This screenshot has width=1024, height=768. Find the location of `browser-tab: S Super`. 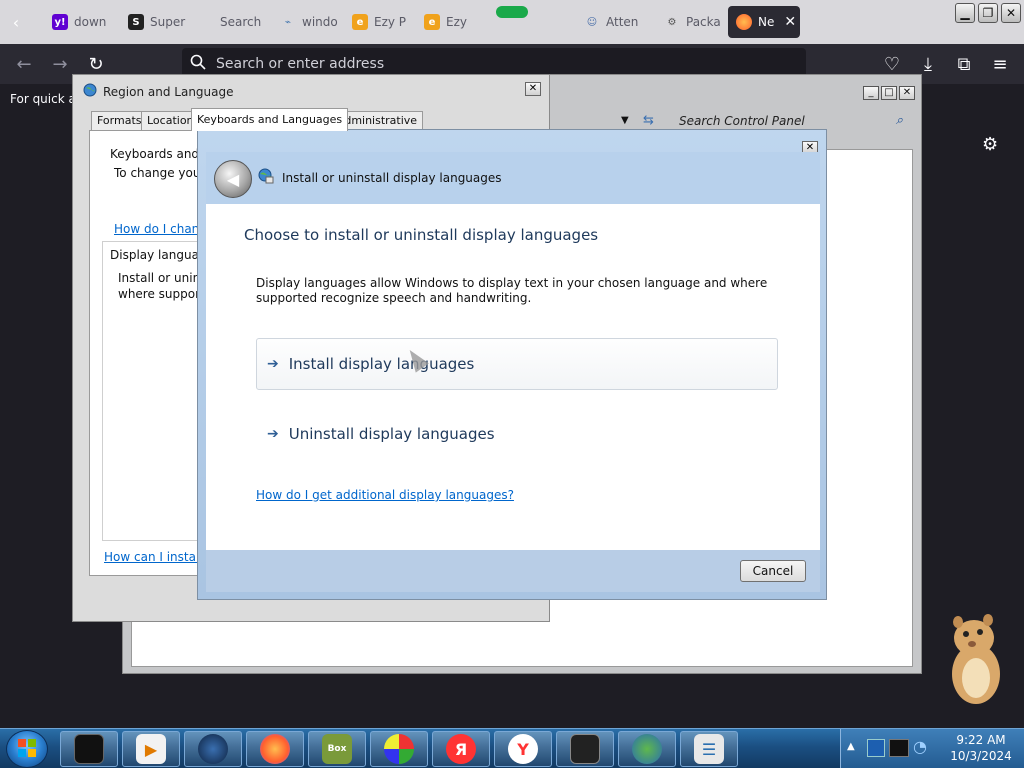

browser-tab: S Super is located at coordinates (165, 22).